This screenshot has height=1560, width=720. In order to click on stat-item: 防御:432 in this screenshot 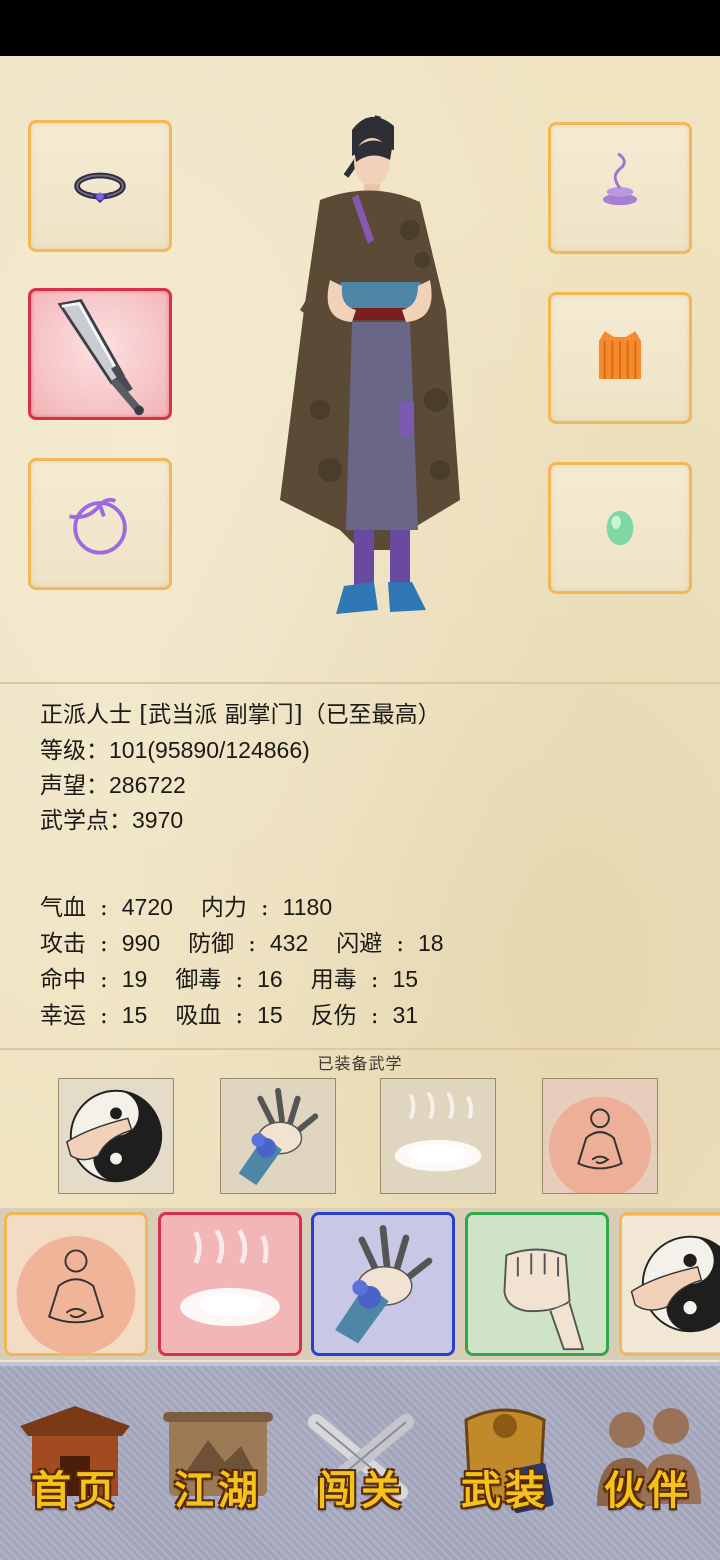, I will do `click(248, 943)`.